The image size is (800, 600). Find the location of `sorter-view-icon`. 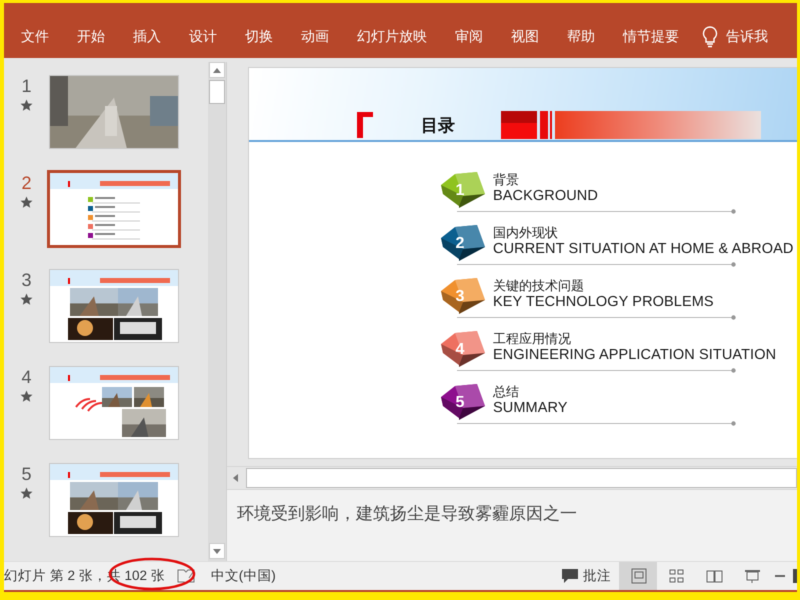

sorter-view-icon is located at coordinates (676, 576).